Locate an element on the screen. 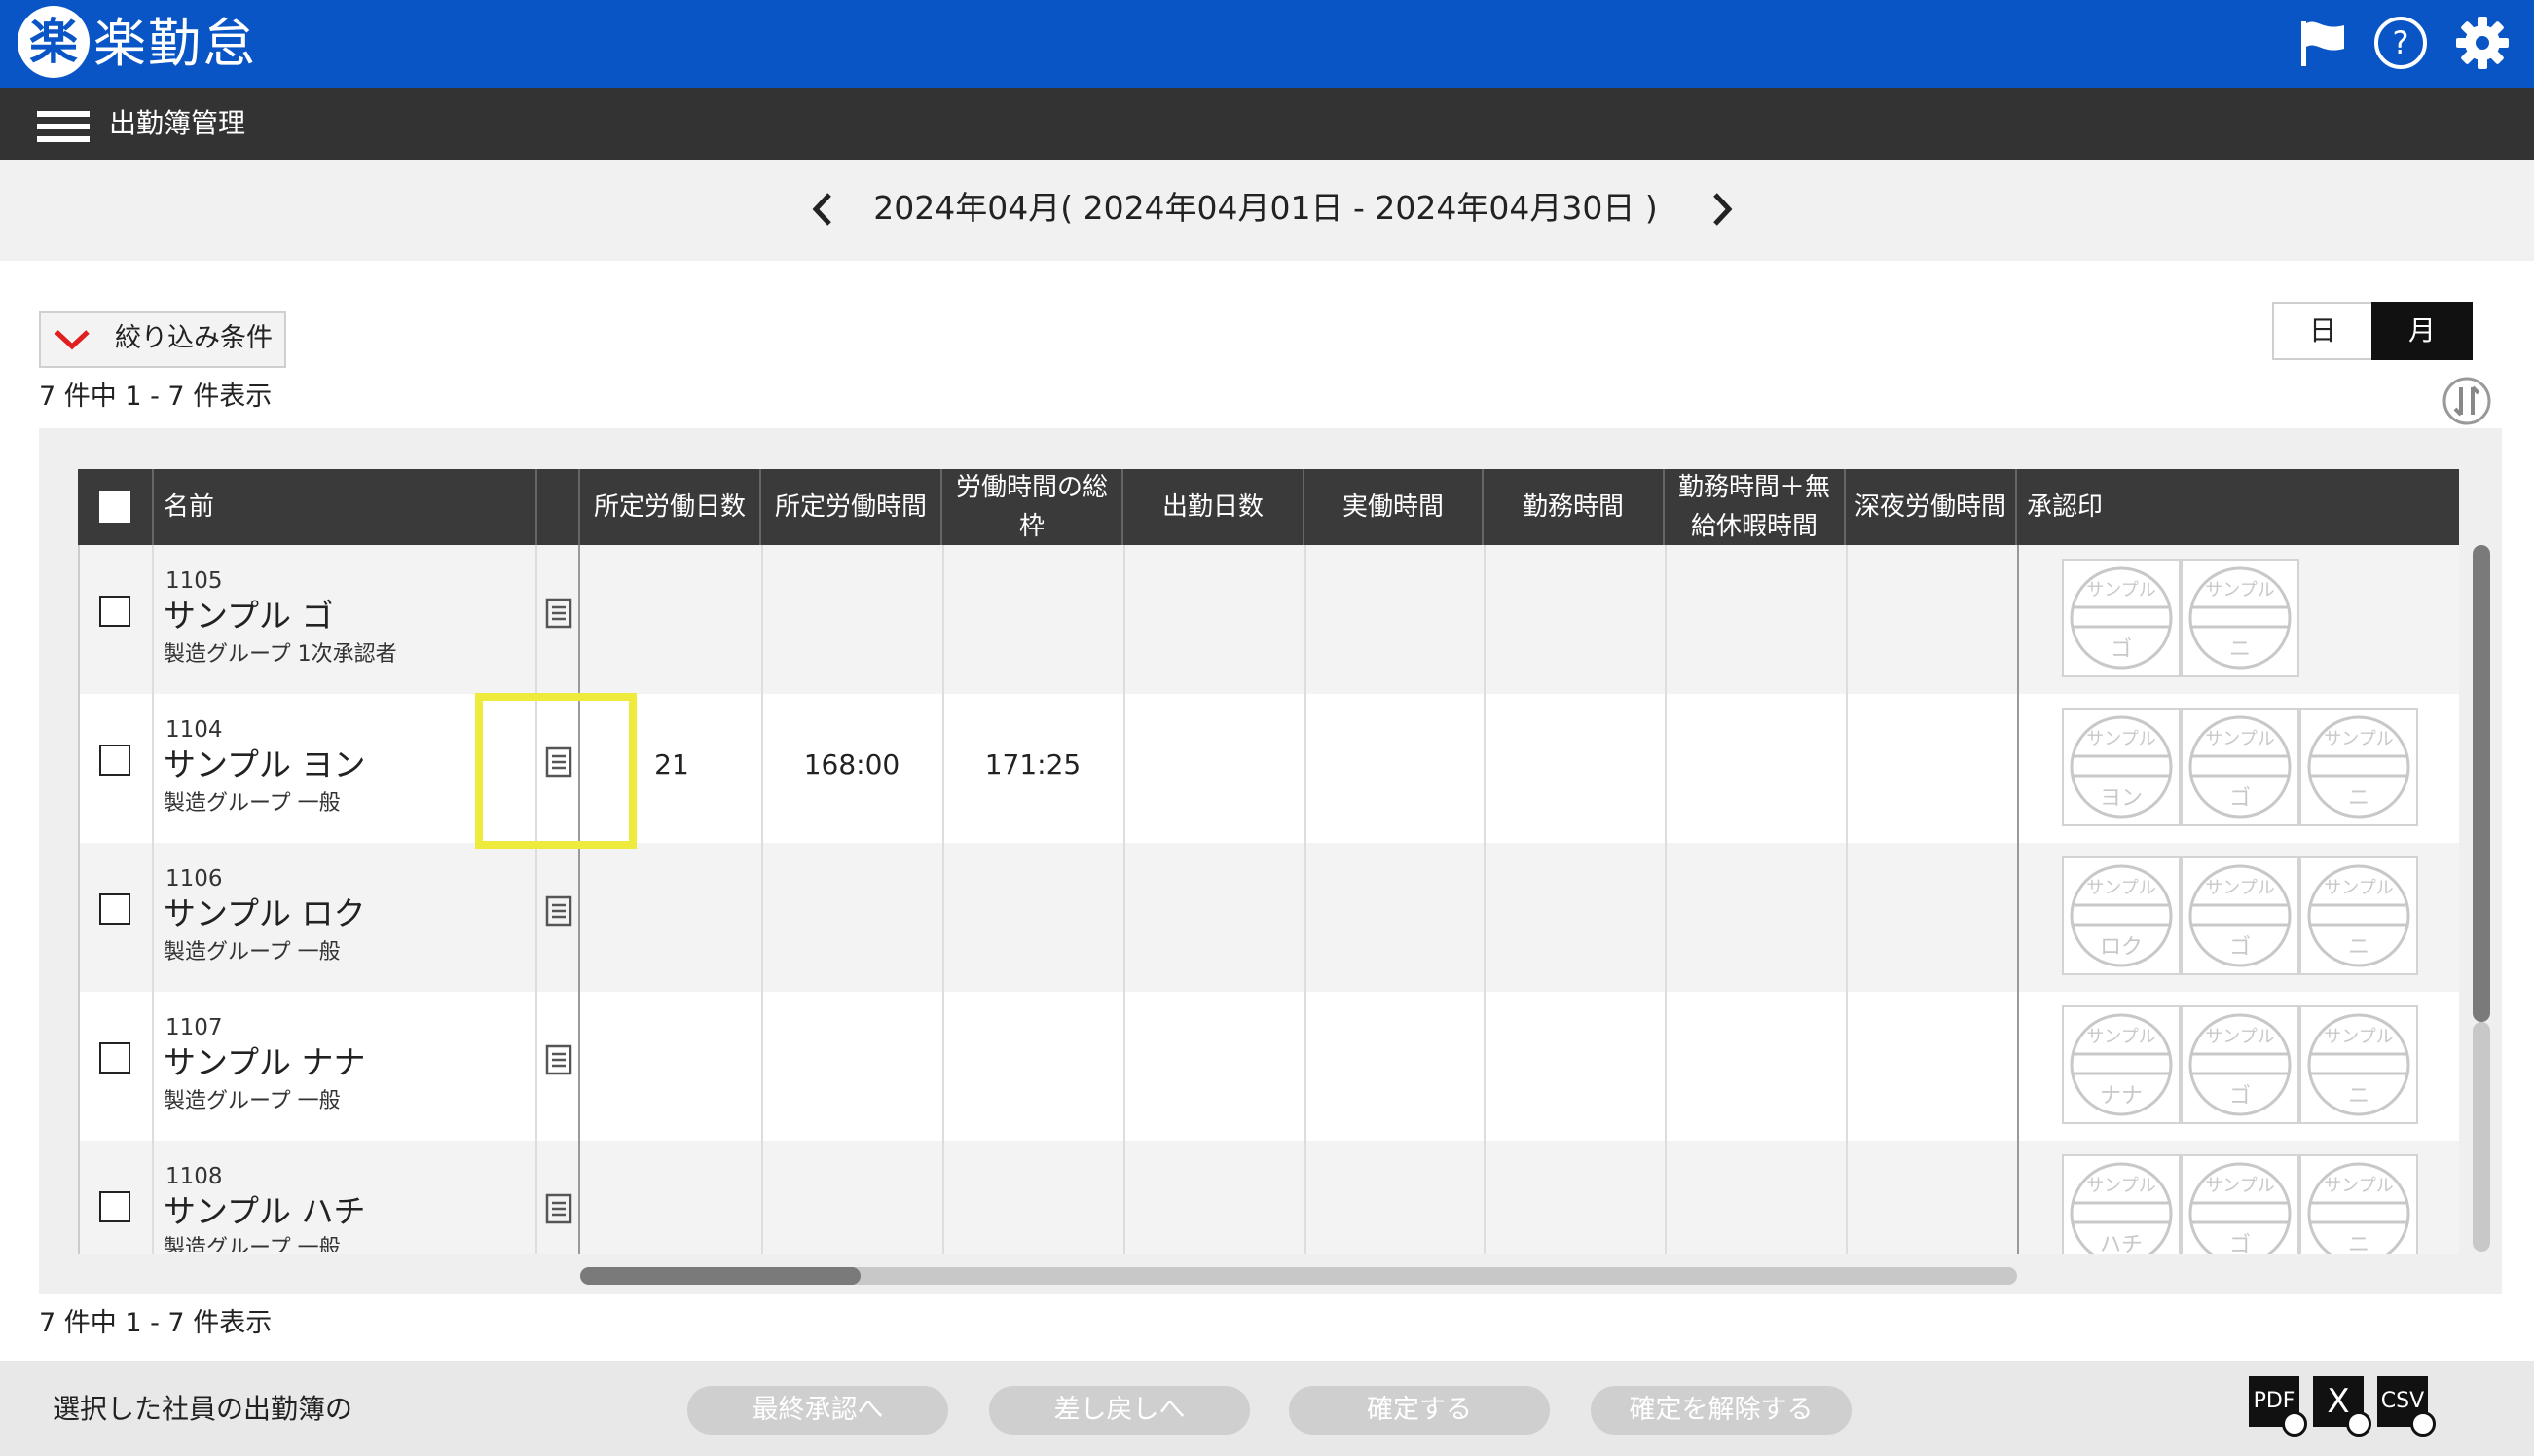 The width and height of the screenshot is (2534, 1456). highlight-marker is located at coordinates (556, 771).